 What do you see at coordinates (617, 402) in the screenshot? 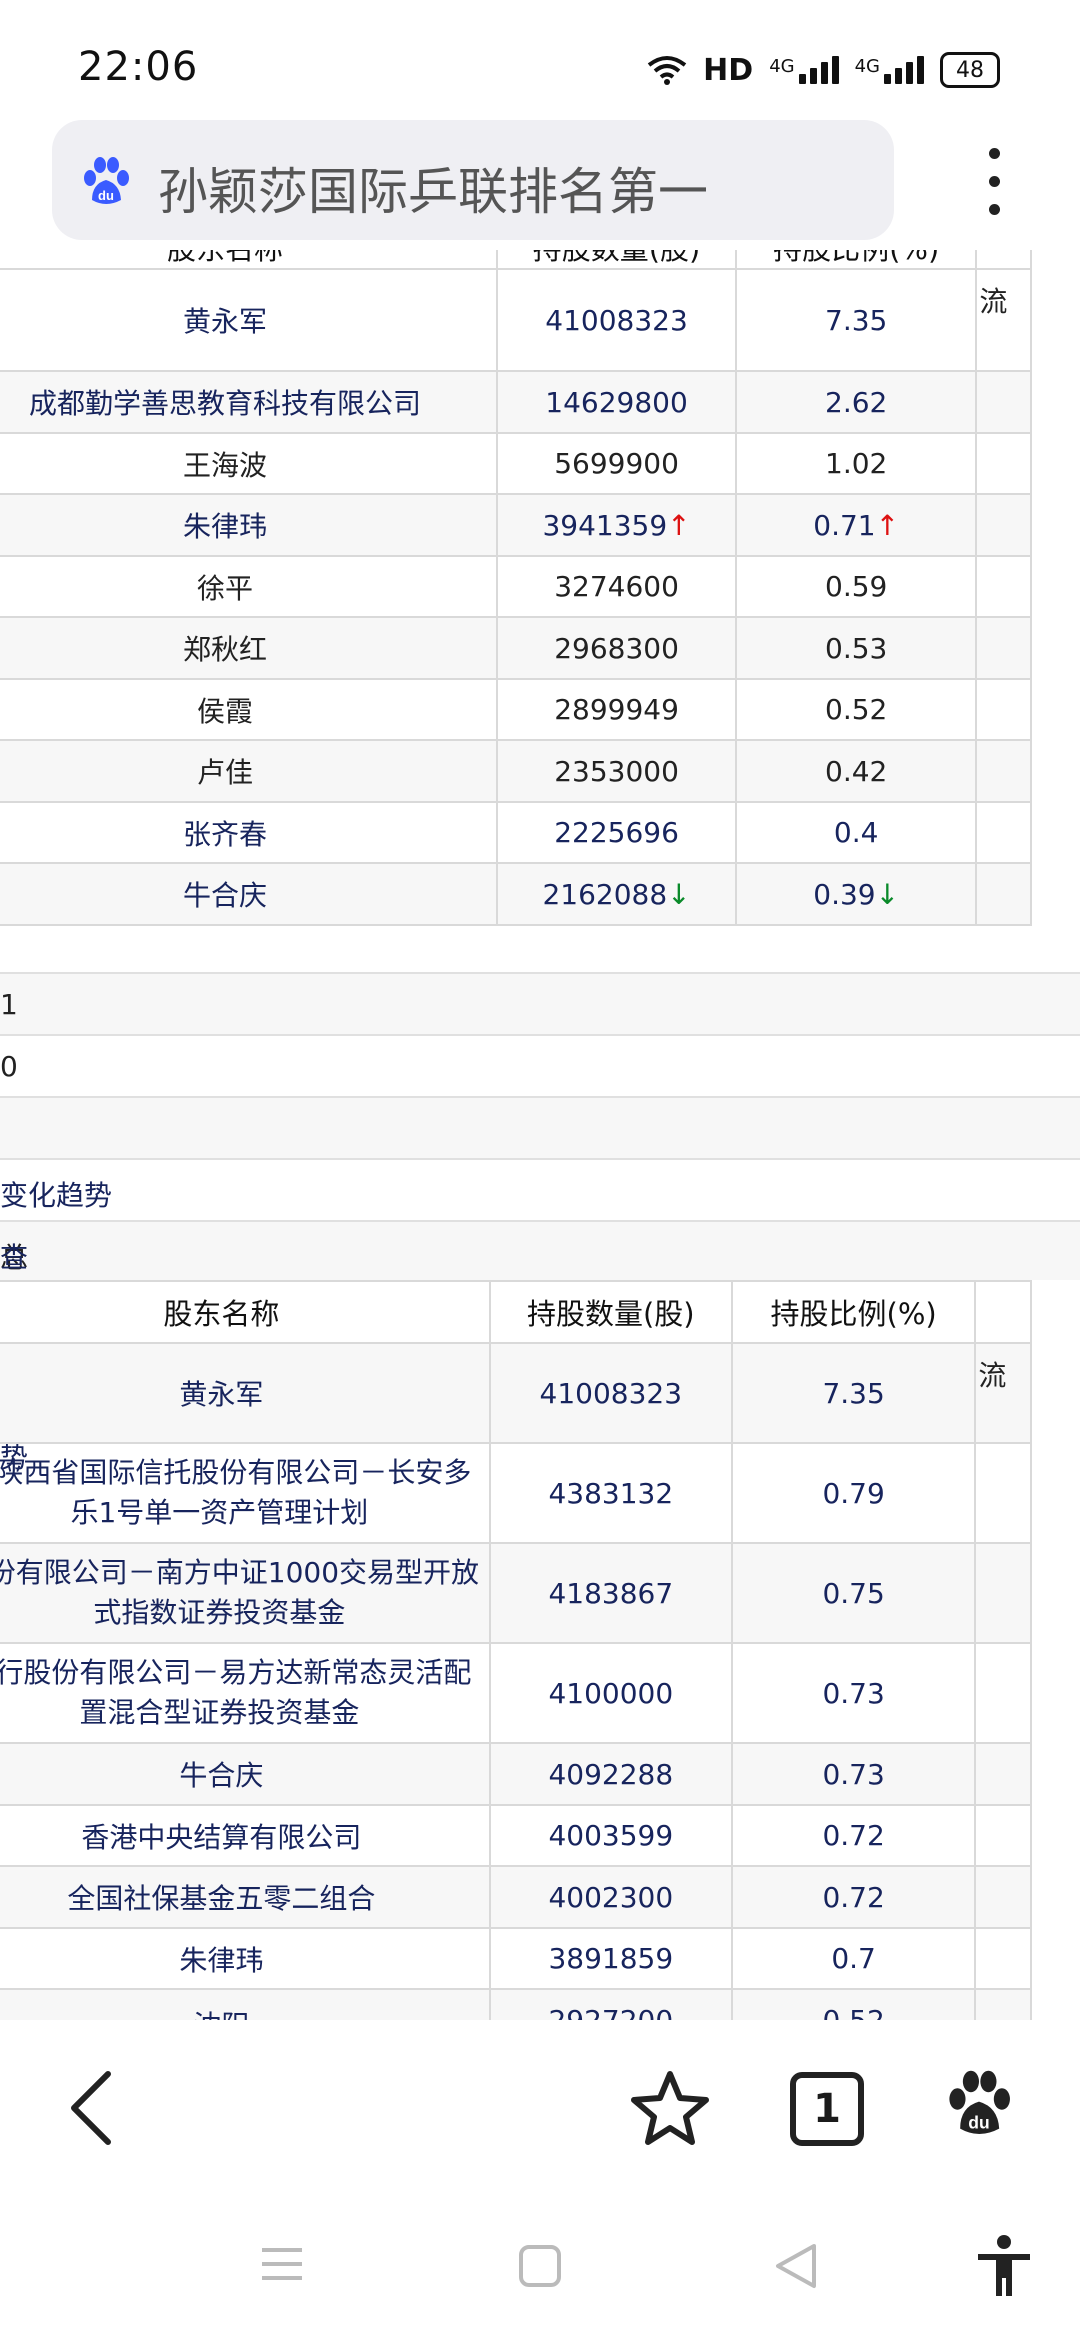
I see `table-row-shares: 14629800` at bounding box center [617, 402].